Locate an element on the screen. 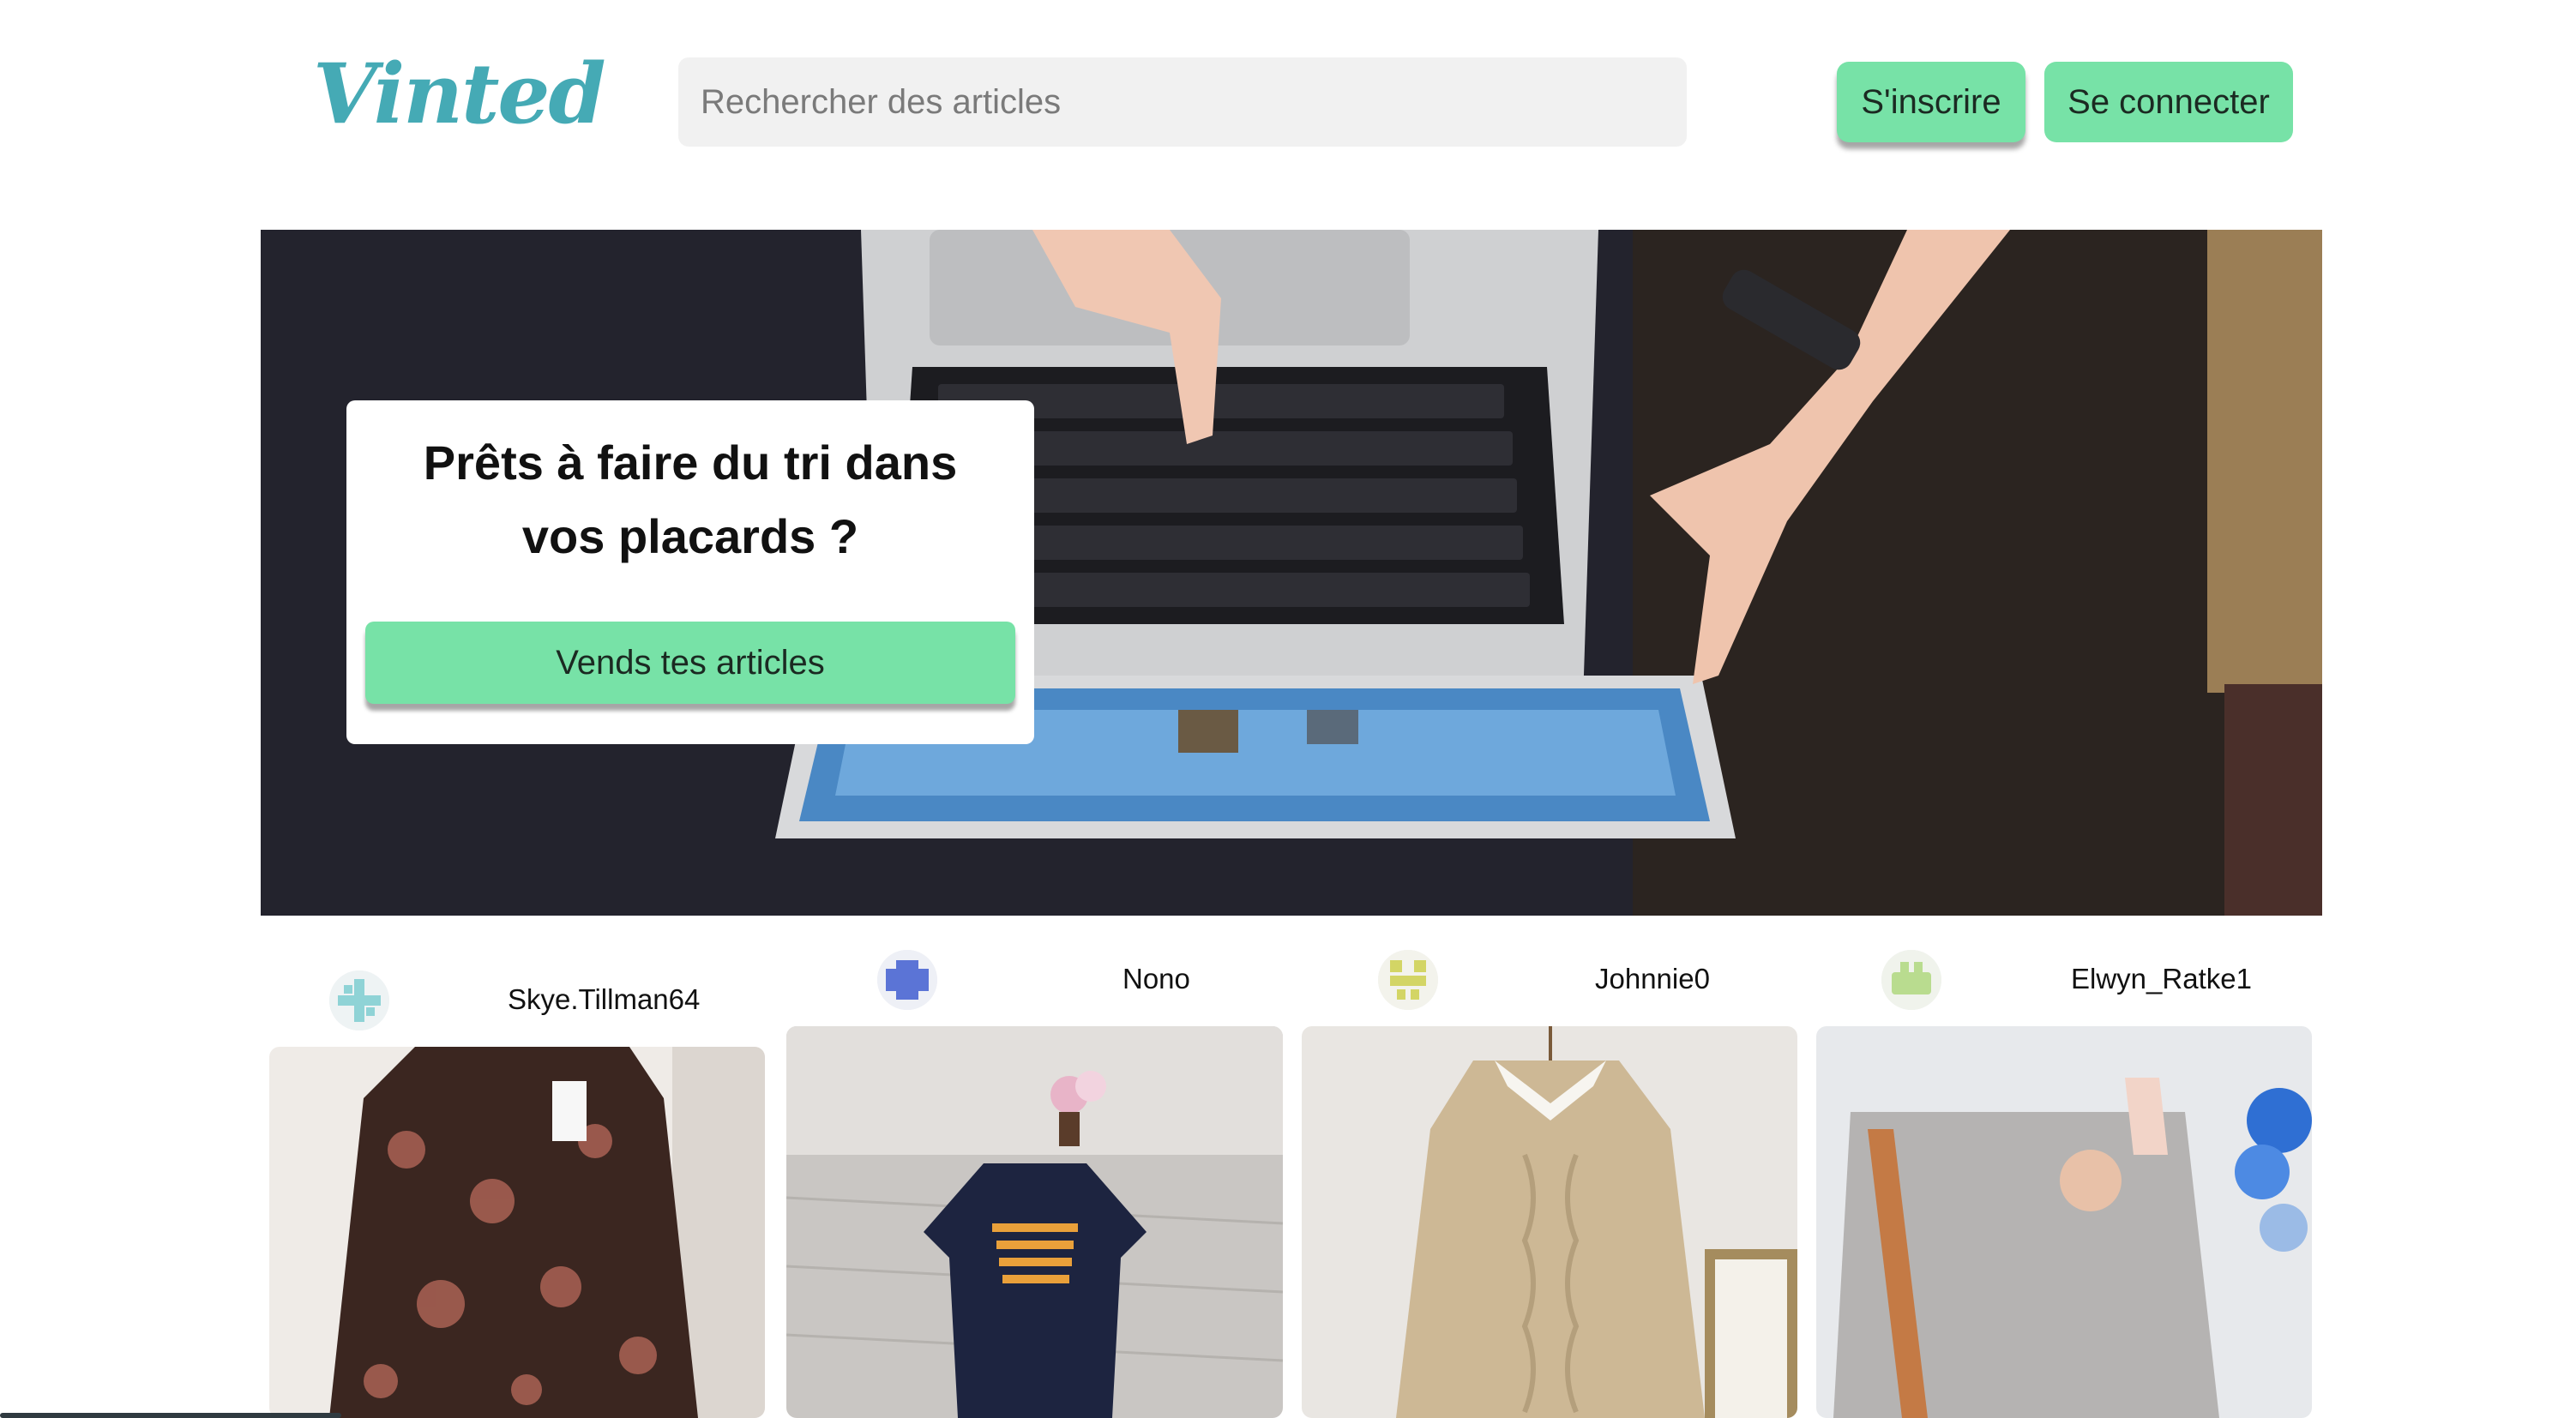 This screenshot has height=1418, width=2576. vinted-logo: Vinted is located at coordinates (459, 94).